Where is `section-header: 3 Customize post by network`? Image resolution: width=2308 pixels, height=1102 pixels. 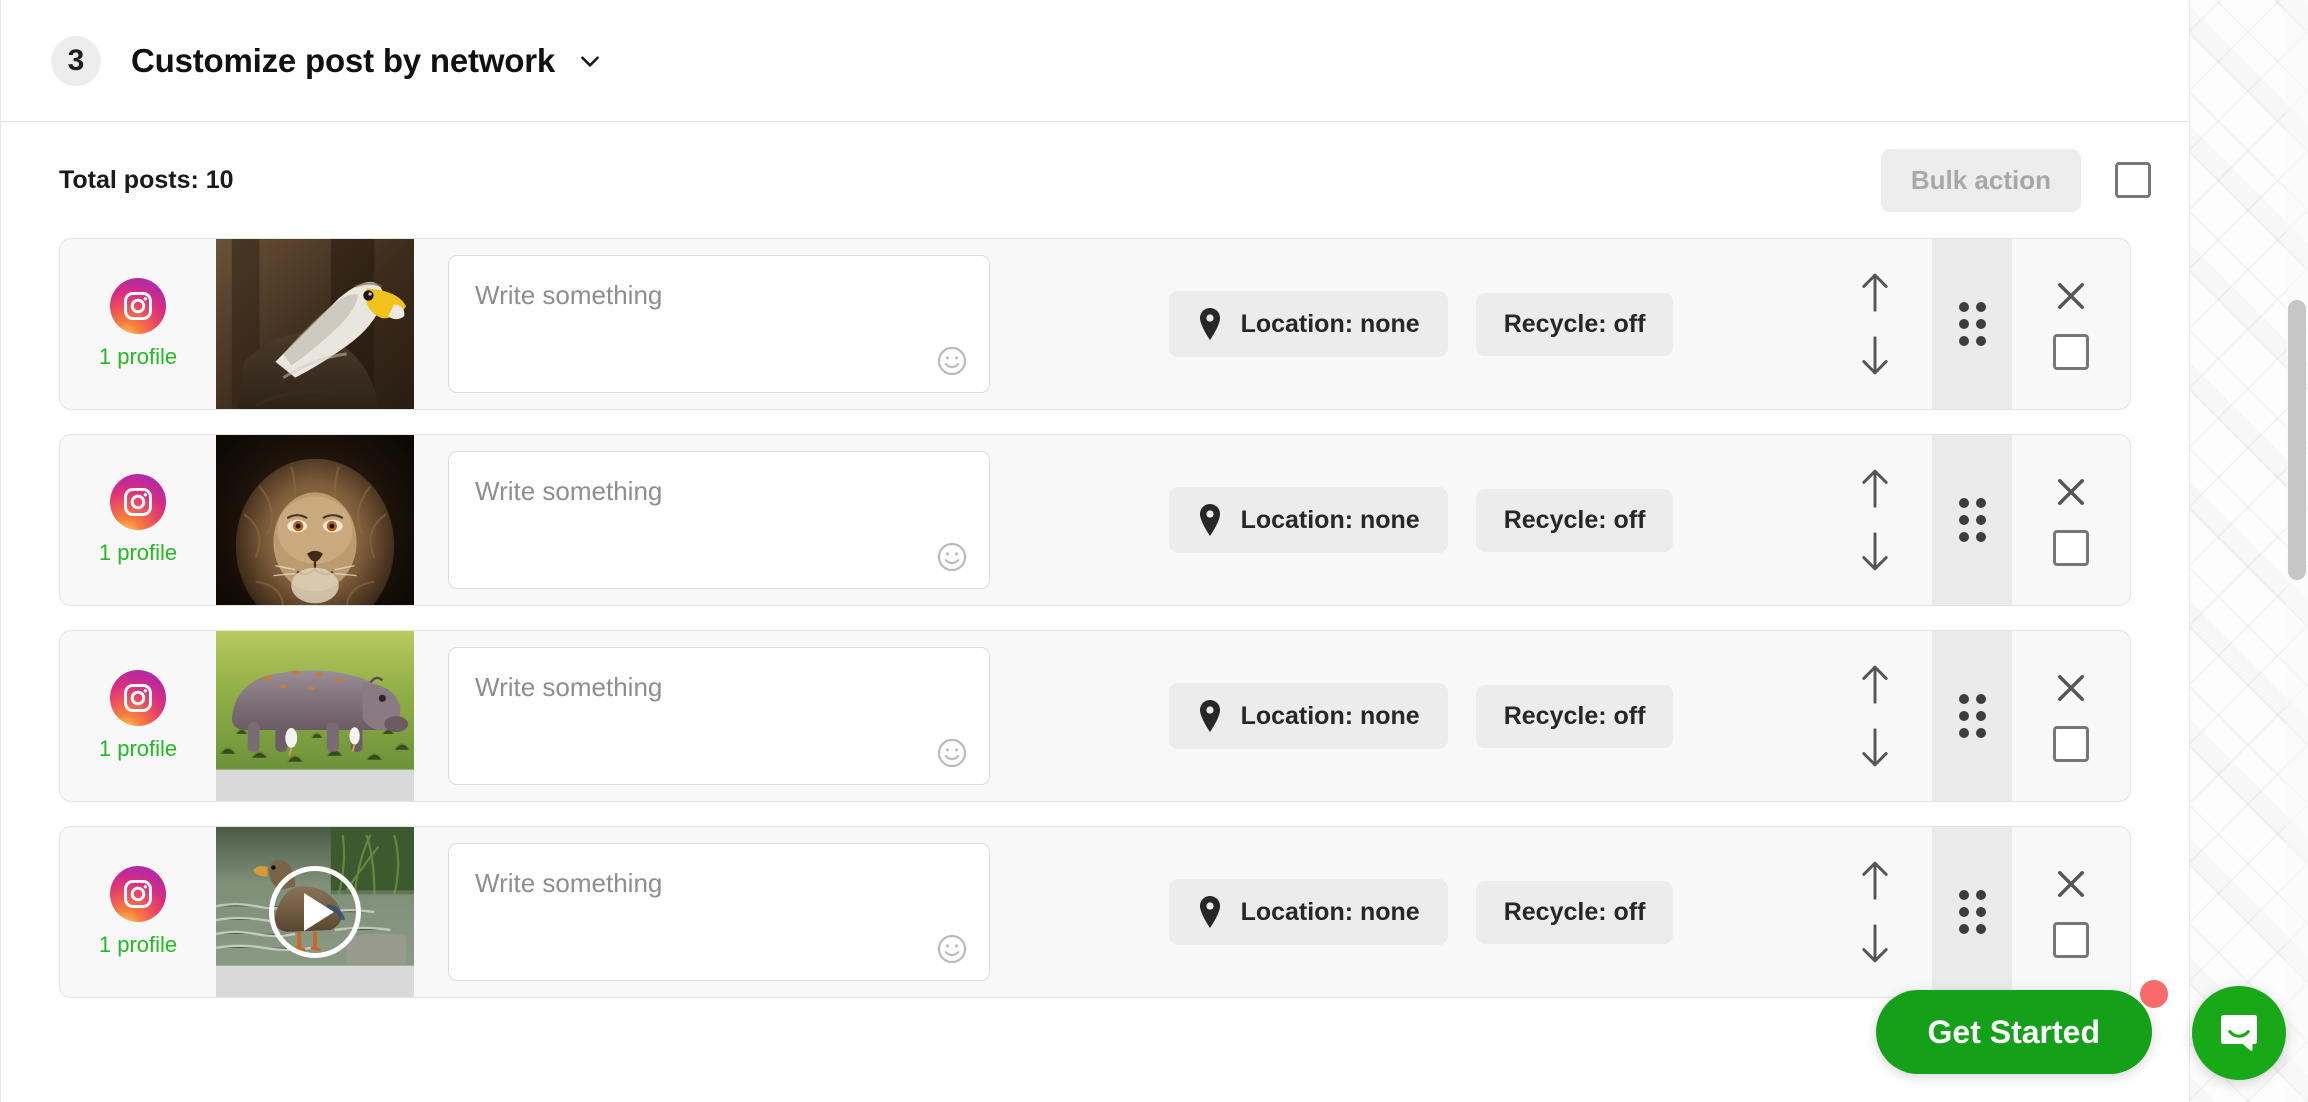 section-header: 3 Customize post by network is located at coordinates (1095, 61).